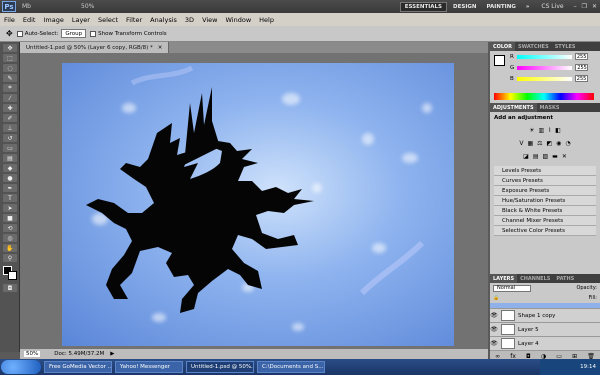  What do you see at coordinates (93, 33) in the screenshot?
I see `transform-controls-checkbox` at bounding box center [93, 33].